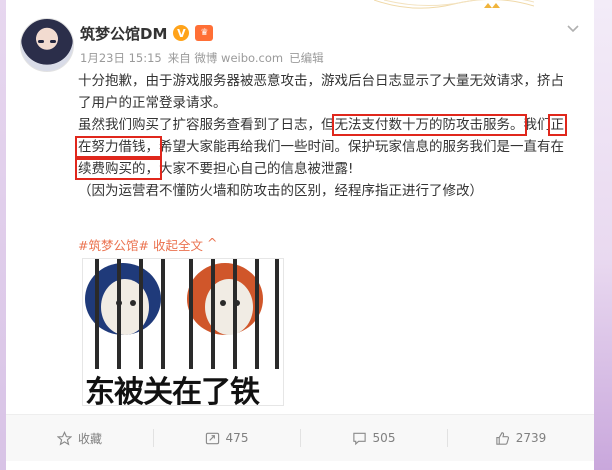 This screenshot has width=612, height=470. Describe the element at coordinates (121, 58) in the screenshot. I see `post-date: 1月23日 15:15` at that location.